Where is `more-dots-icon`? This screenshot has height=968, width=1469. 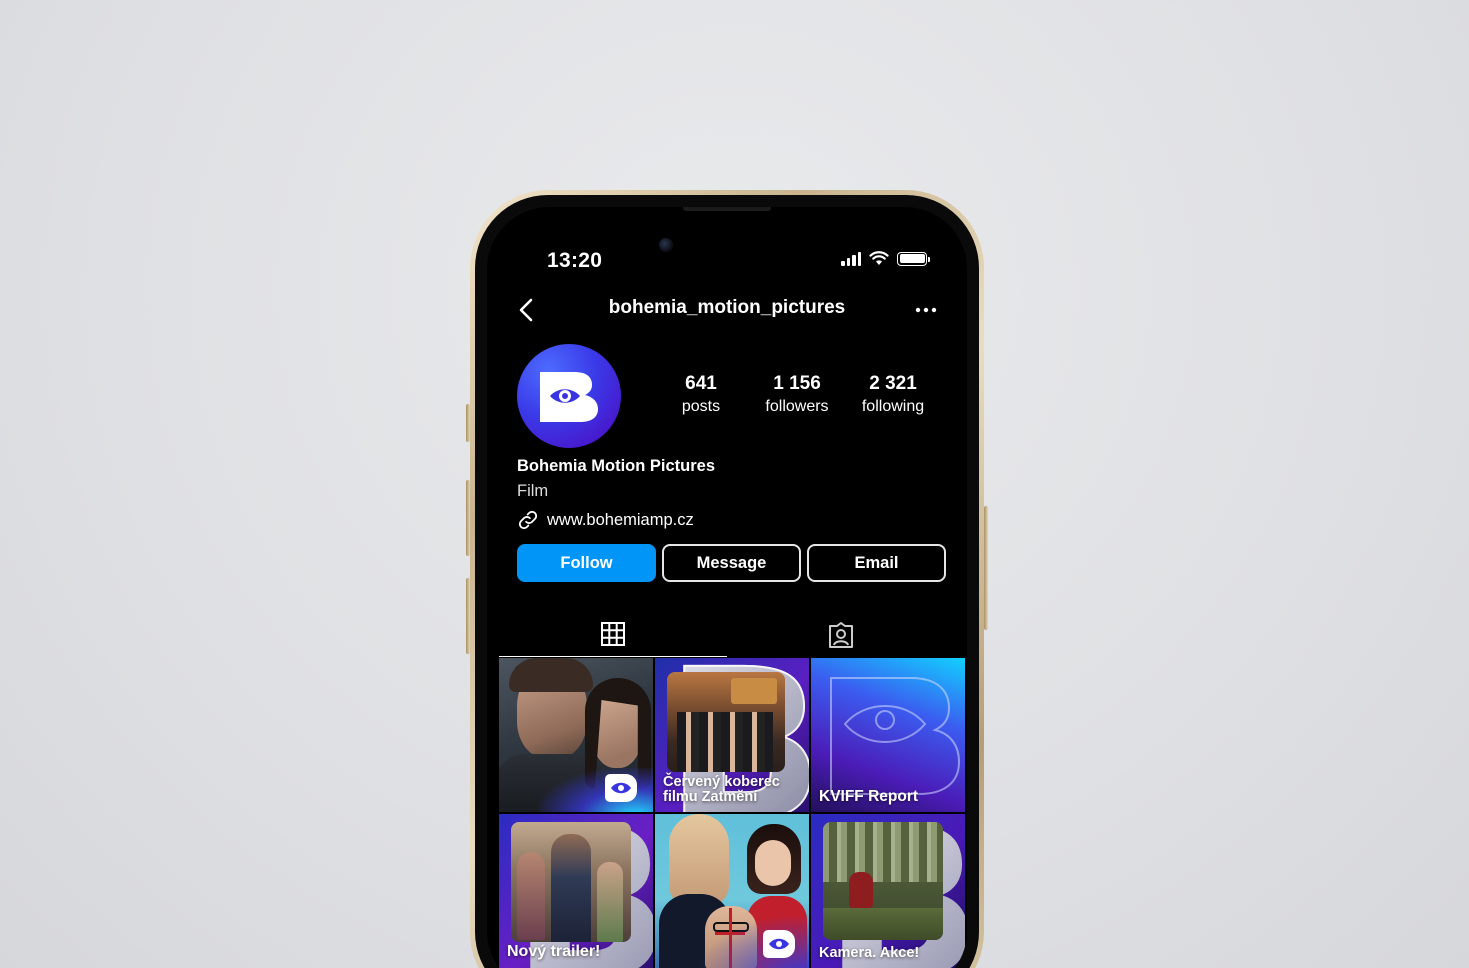 more-dots-icon is located at coordinates (926, 310).